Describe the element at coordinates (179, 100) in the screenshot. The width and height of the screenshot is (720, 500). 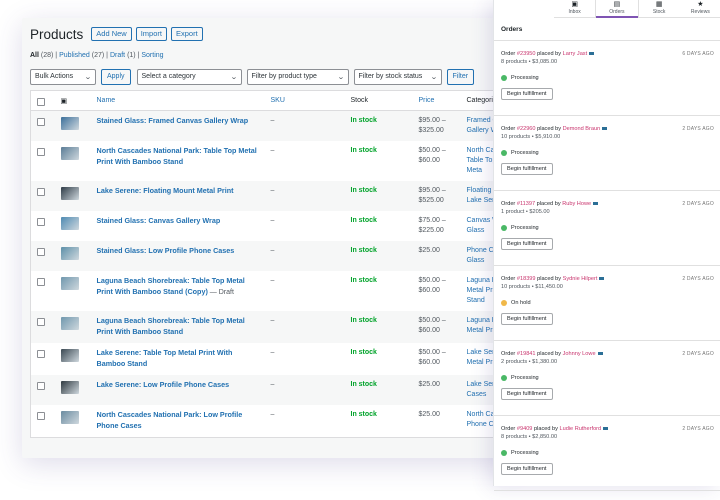
I see `name-column-header: Name` at that location.